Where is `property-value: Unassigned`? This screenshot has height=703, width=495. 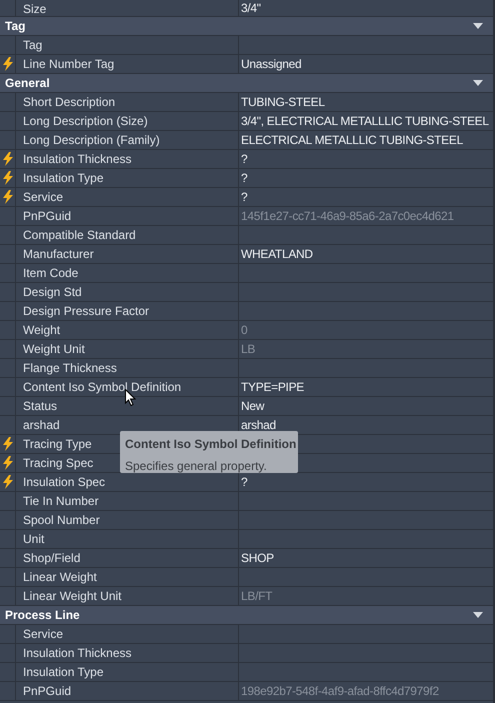
property-value: Unassigned is located at coordinates (271, 64).